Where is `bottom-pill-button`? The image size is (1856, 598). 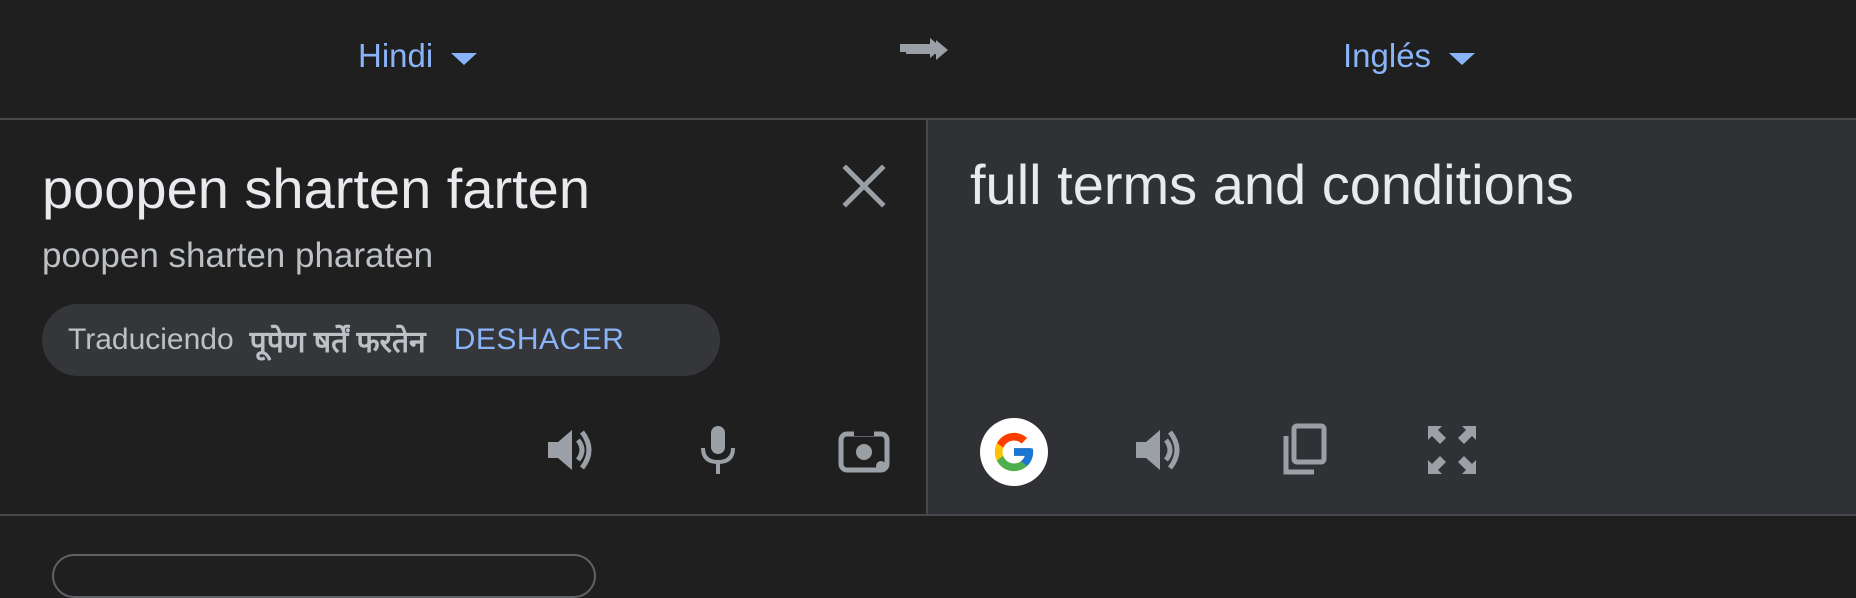
bottom-pill-button is located at coordinates (324, 576).